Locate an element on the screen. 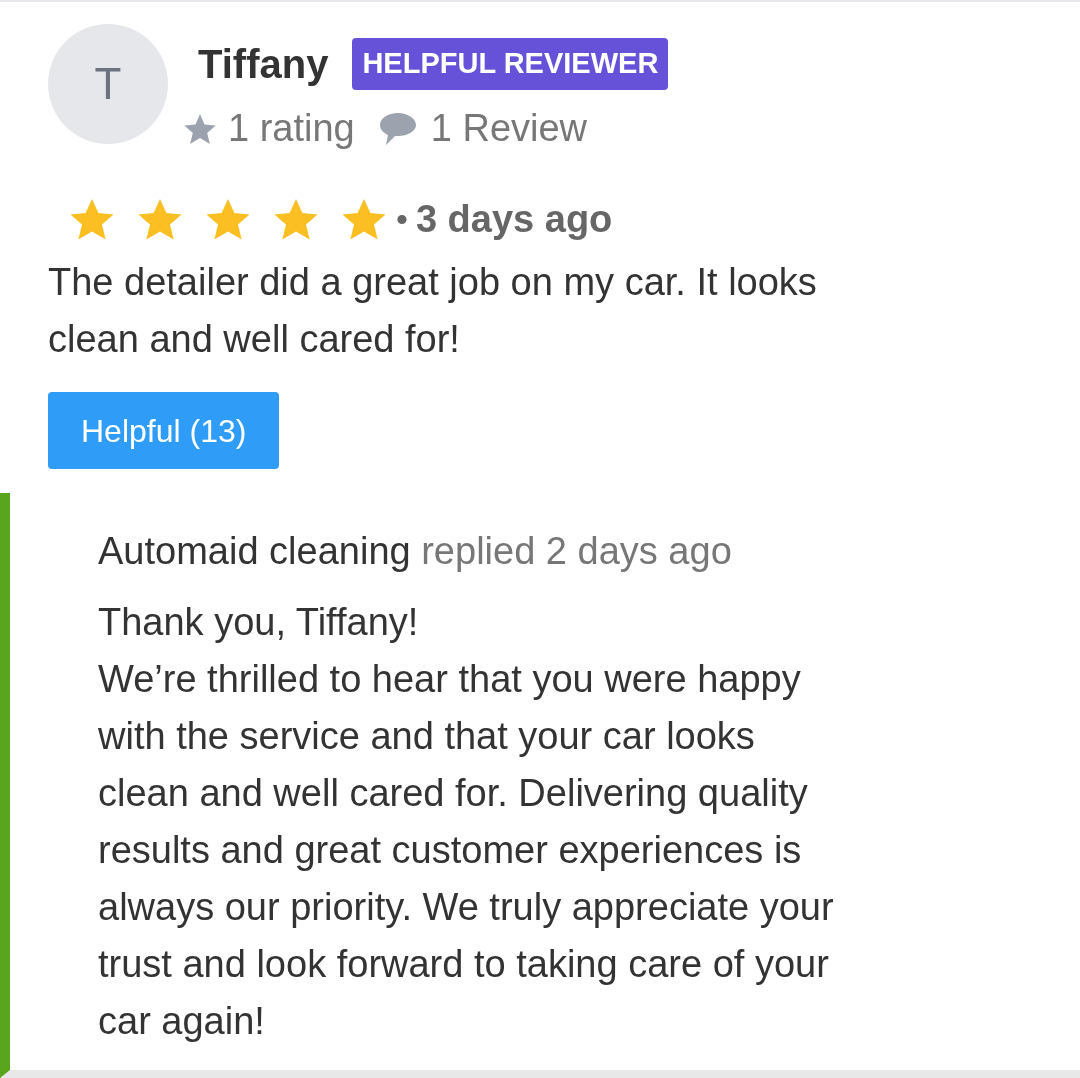 This screenshot has height=1078, width=1080. reviewer-name: Tiffany is located at coordinates (263, 64).